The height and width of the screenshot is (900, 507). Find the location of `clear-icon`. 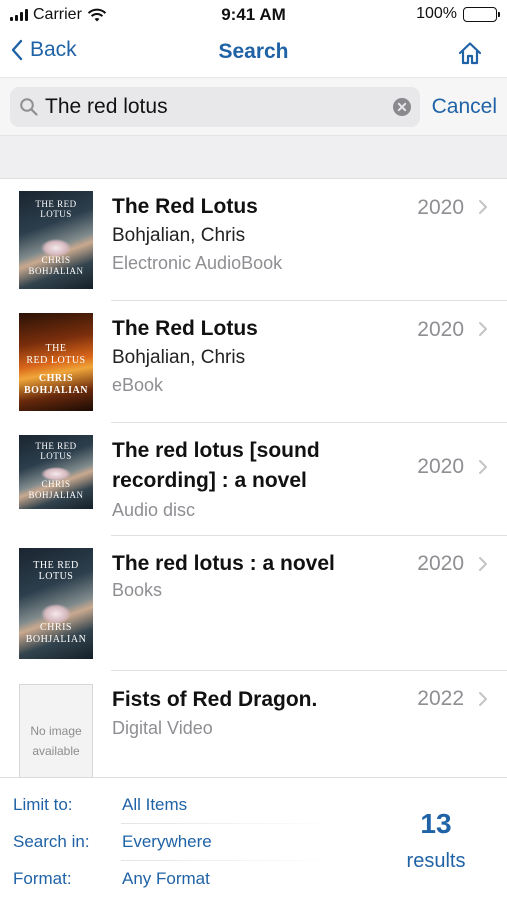

clear-icon is located at coordinates (402, 107).